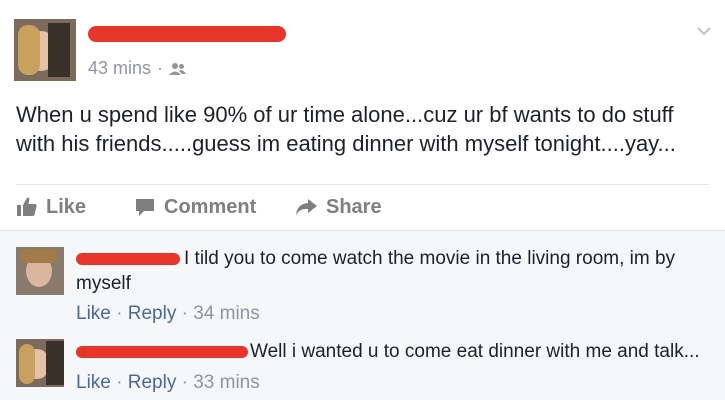  What do you see at coordinates (27, 206) in the screenshot?
I see `thumbs-up-icon` at bounding box center [27, 206].